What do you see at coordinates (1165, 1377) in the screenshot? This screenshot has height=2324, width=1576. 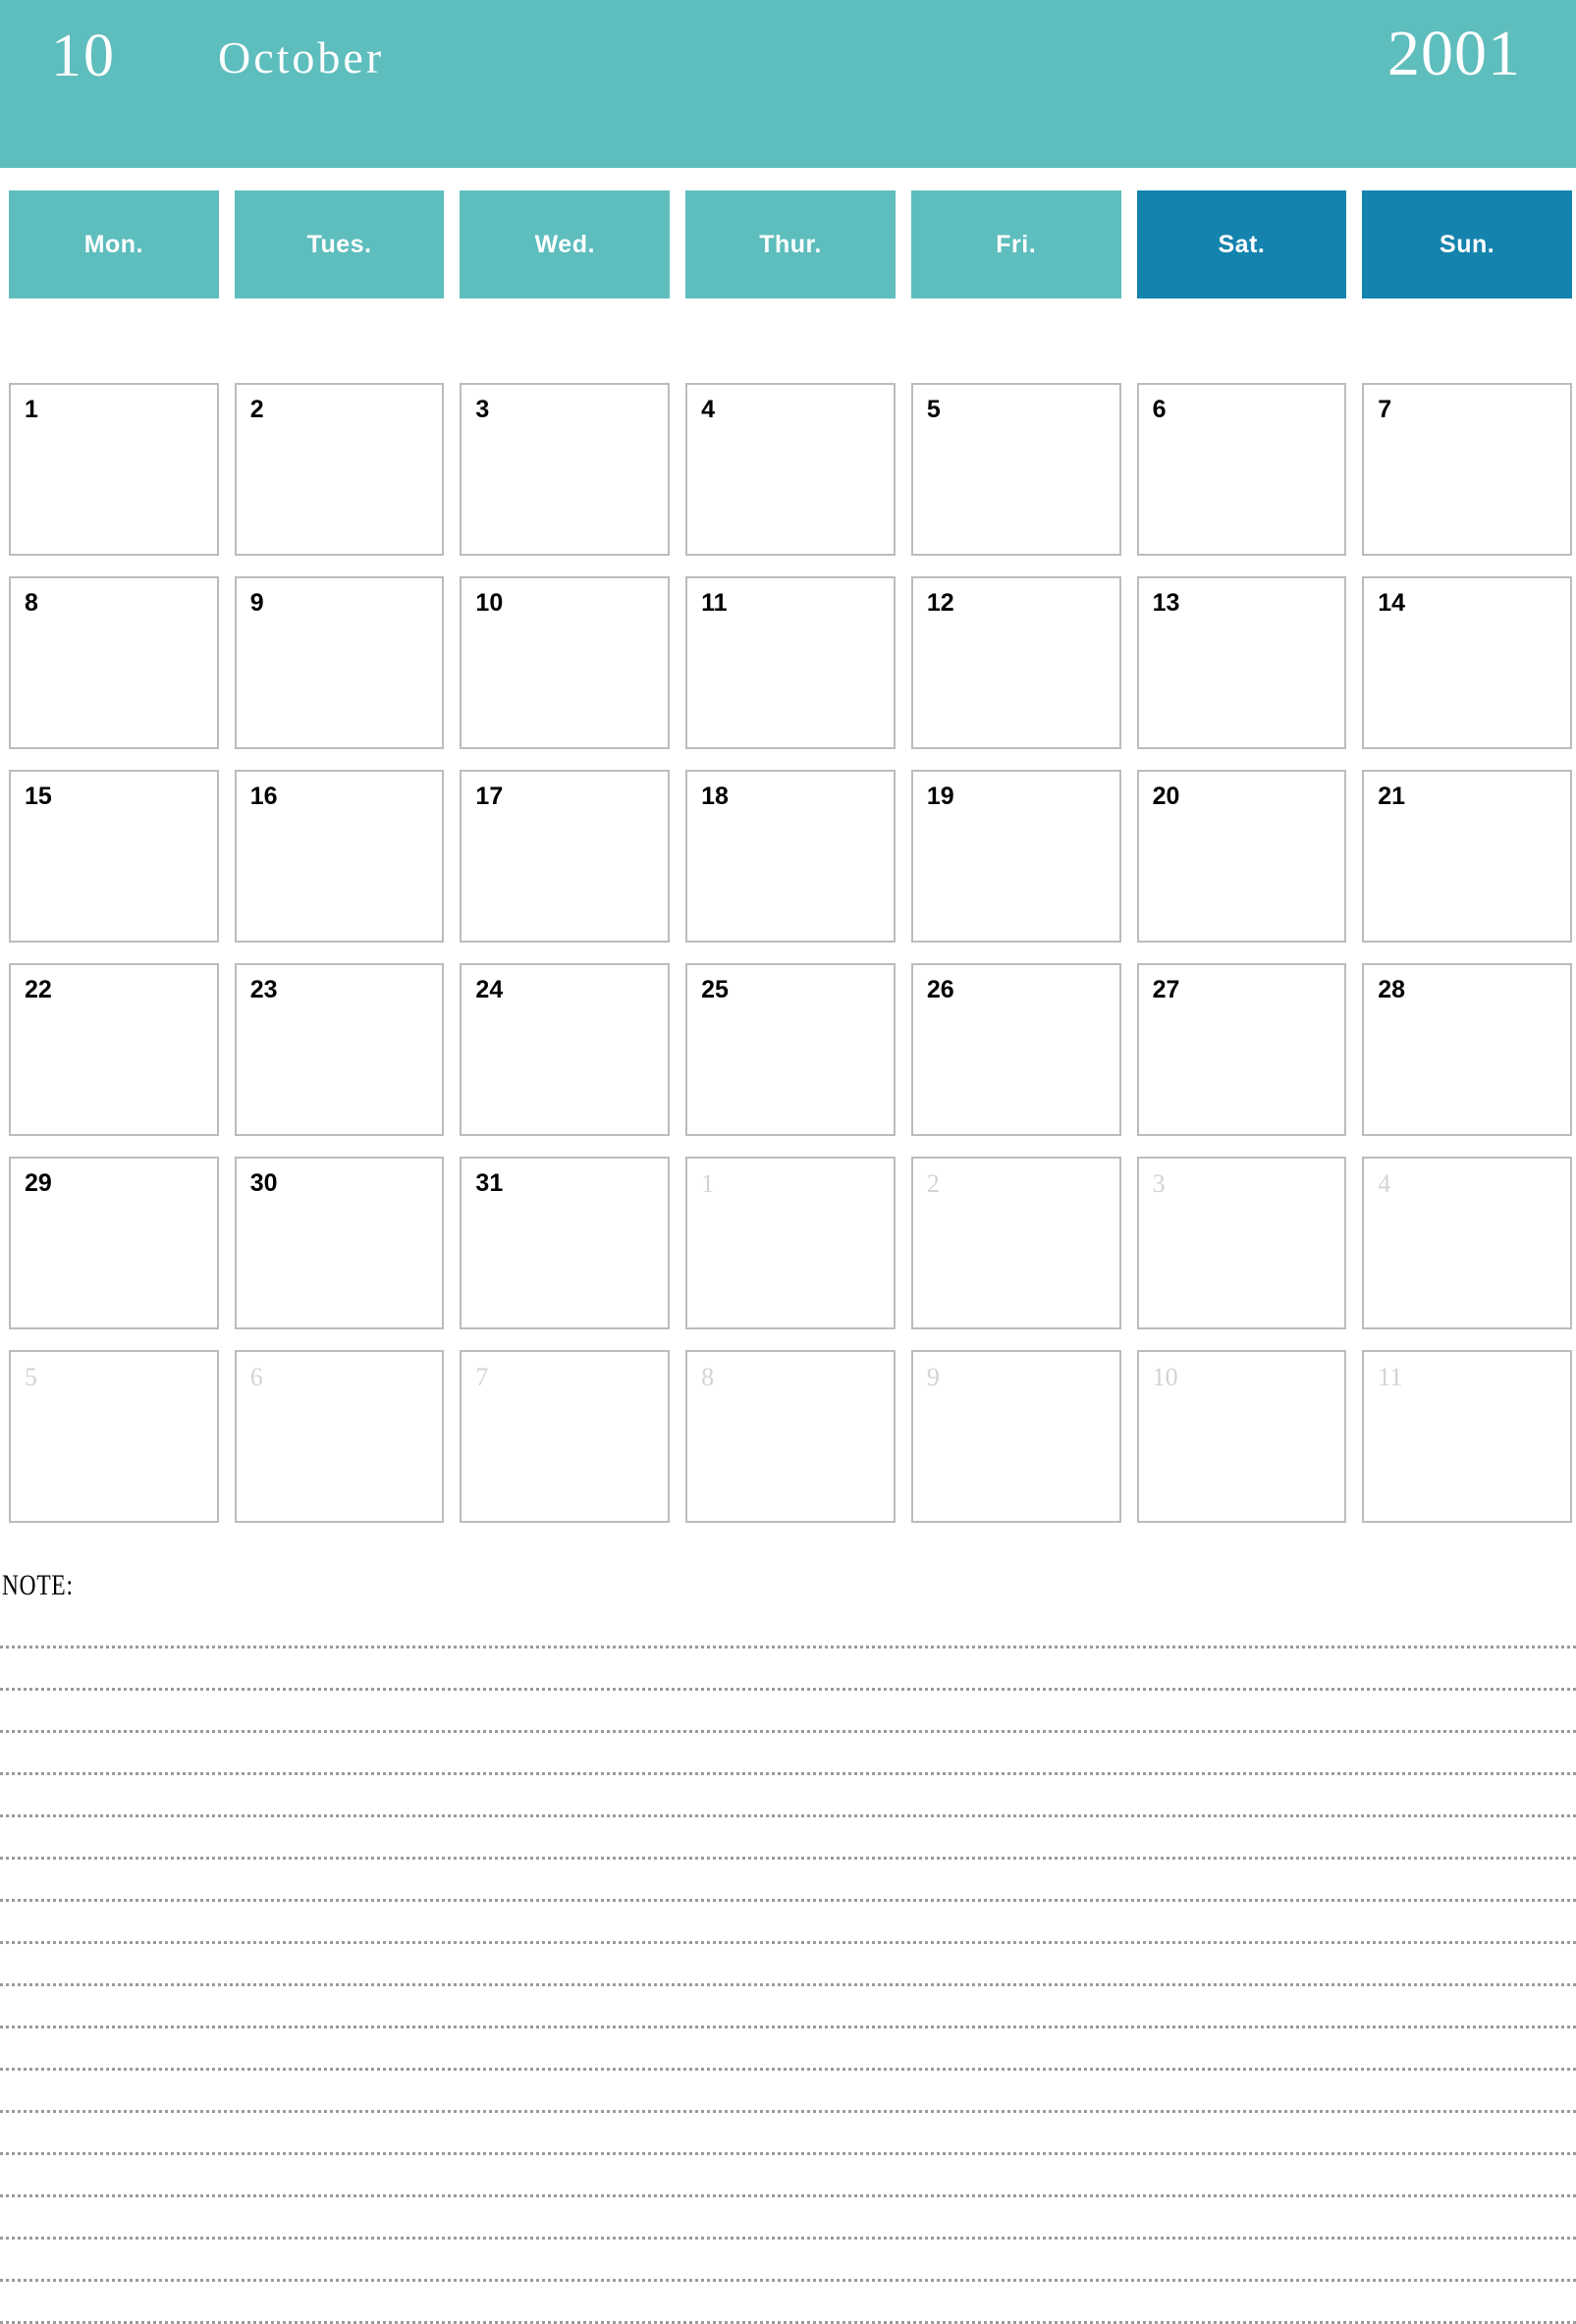 I see `date-number: 10` at bounding box center [1165, 1377].